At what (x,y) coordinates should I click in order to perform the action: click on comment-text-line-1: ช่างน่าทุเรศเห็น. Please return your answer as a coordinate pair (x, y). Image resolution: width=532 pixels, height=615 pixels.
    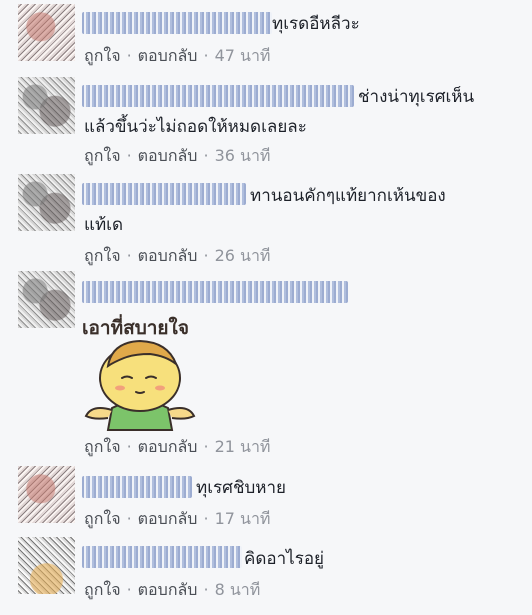
    Looking at the image, I should click on (416, 97).